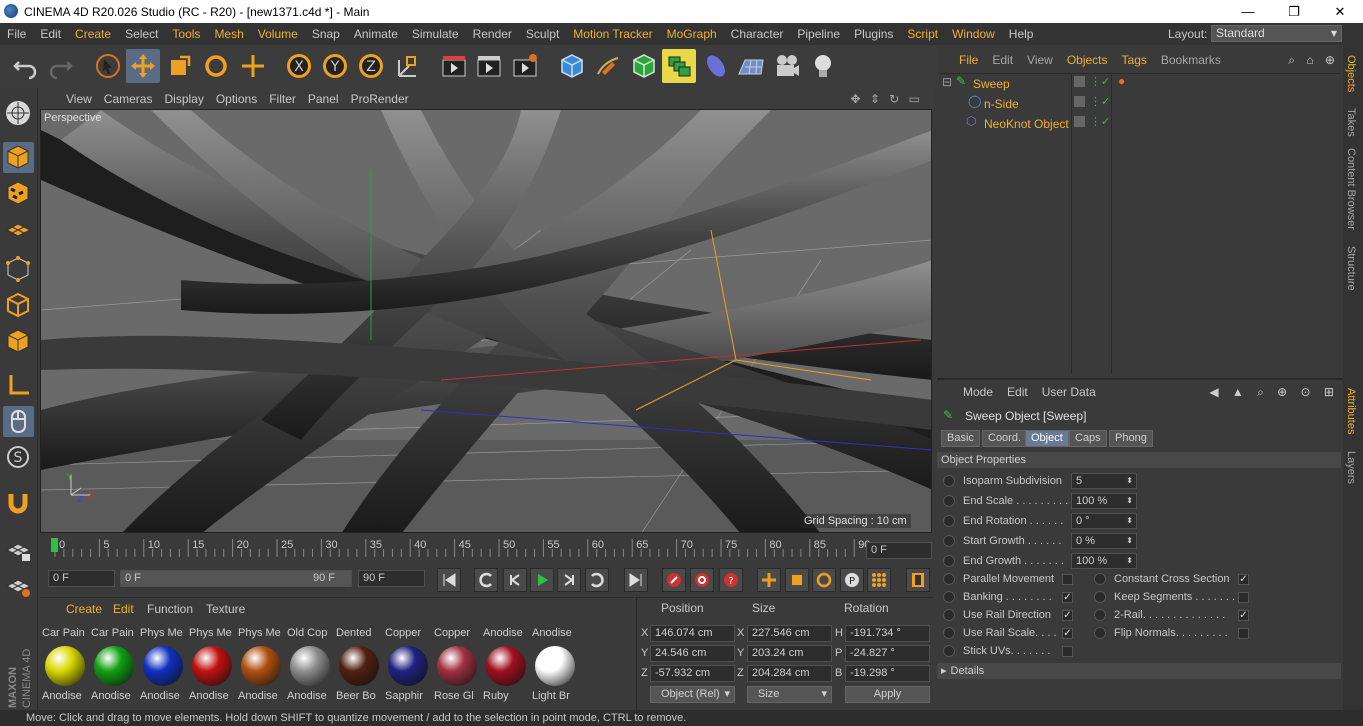  Describe the element at coordinates (968, 392) in the screenshot. I see `attr-menu-mode: Mode` at that location.